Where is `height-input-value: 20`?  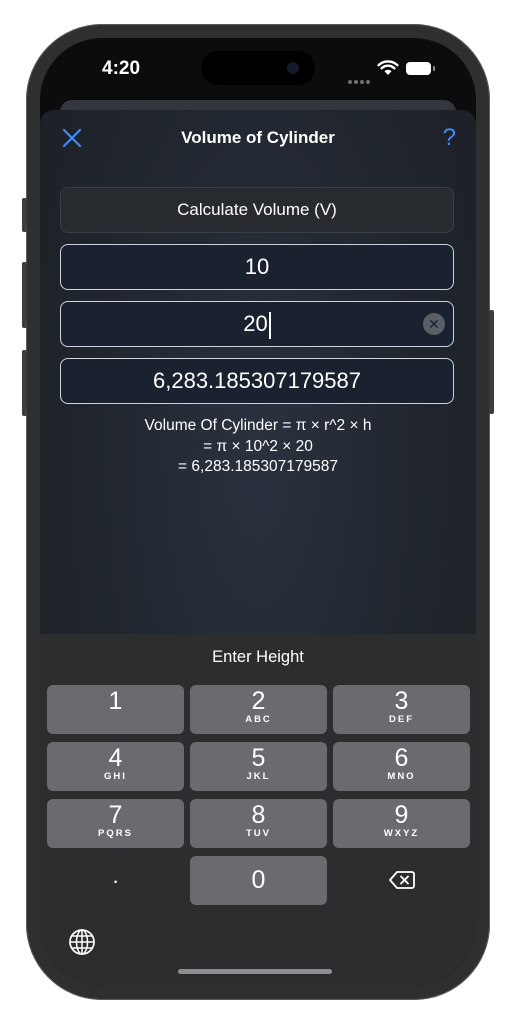
height-input-value: 20 is located at coordinates (255, 323).